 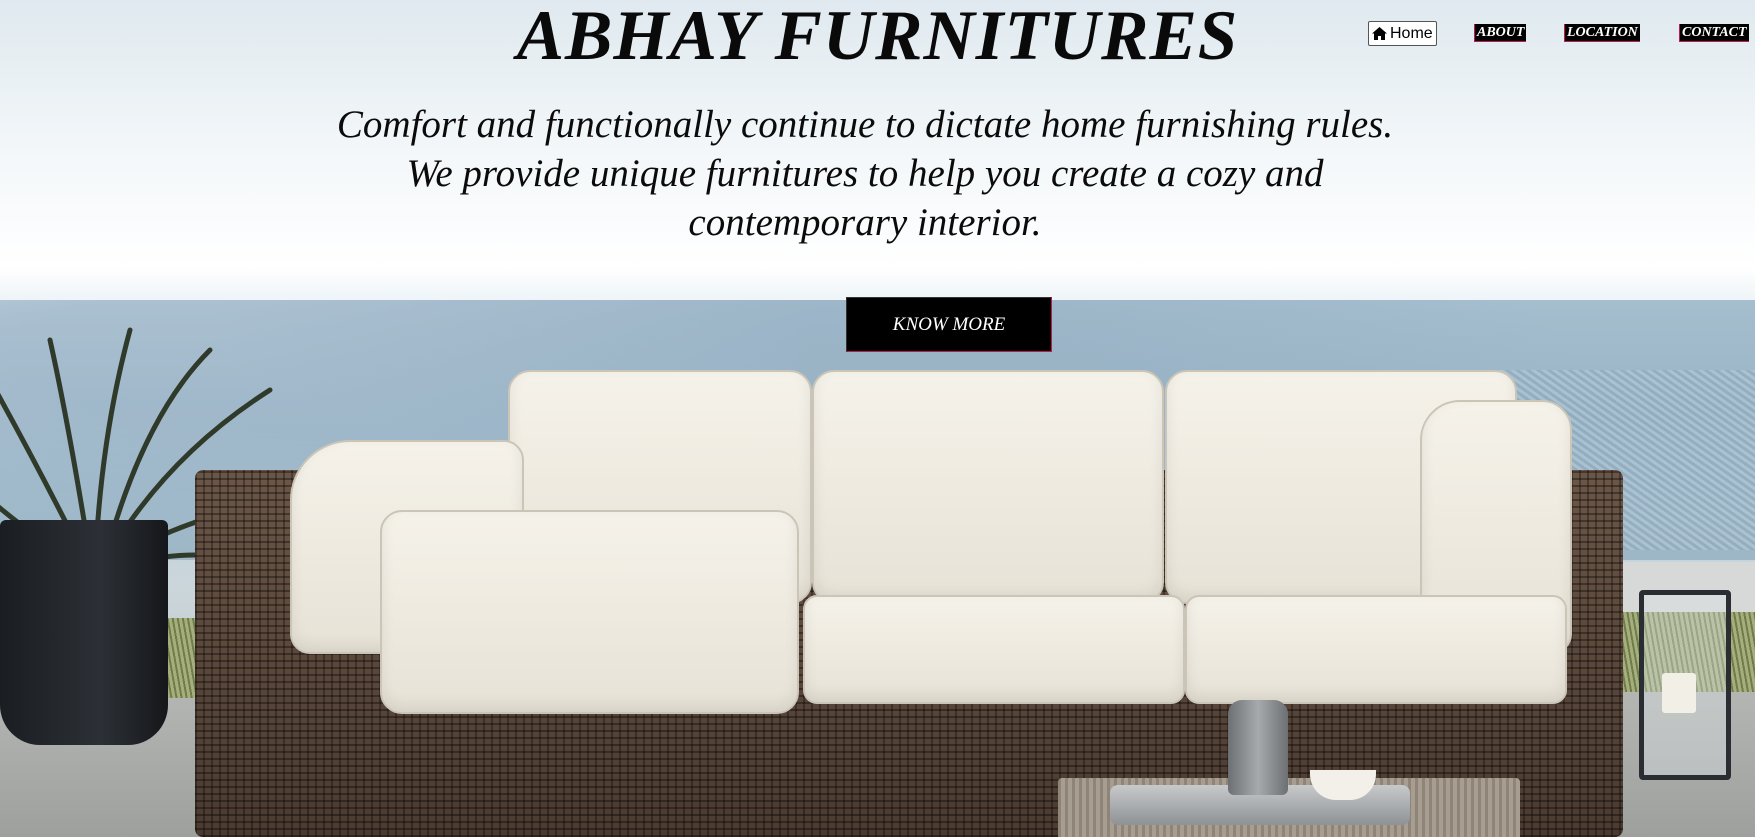 What do you see at coordinates (1379, 33) in the screenshot?
I see `home-icon` at bounding box center [1379, 33].